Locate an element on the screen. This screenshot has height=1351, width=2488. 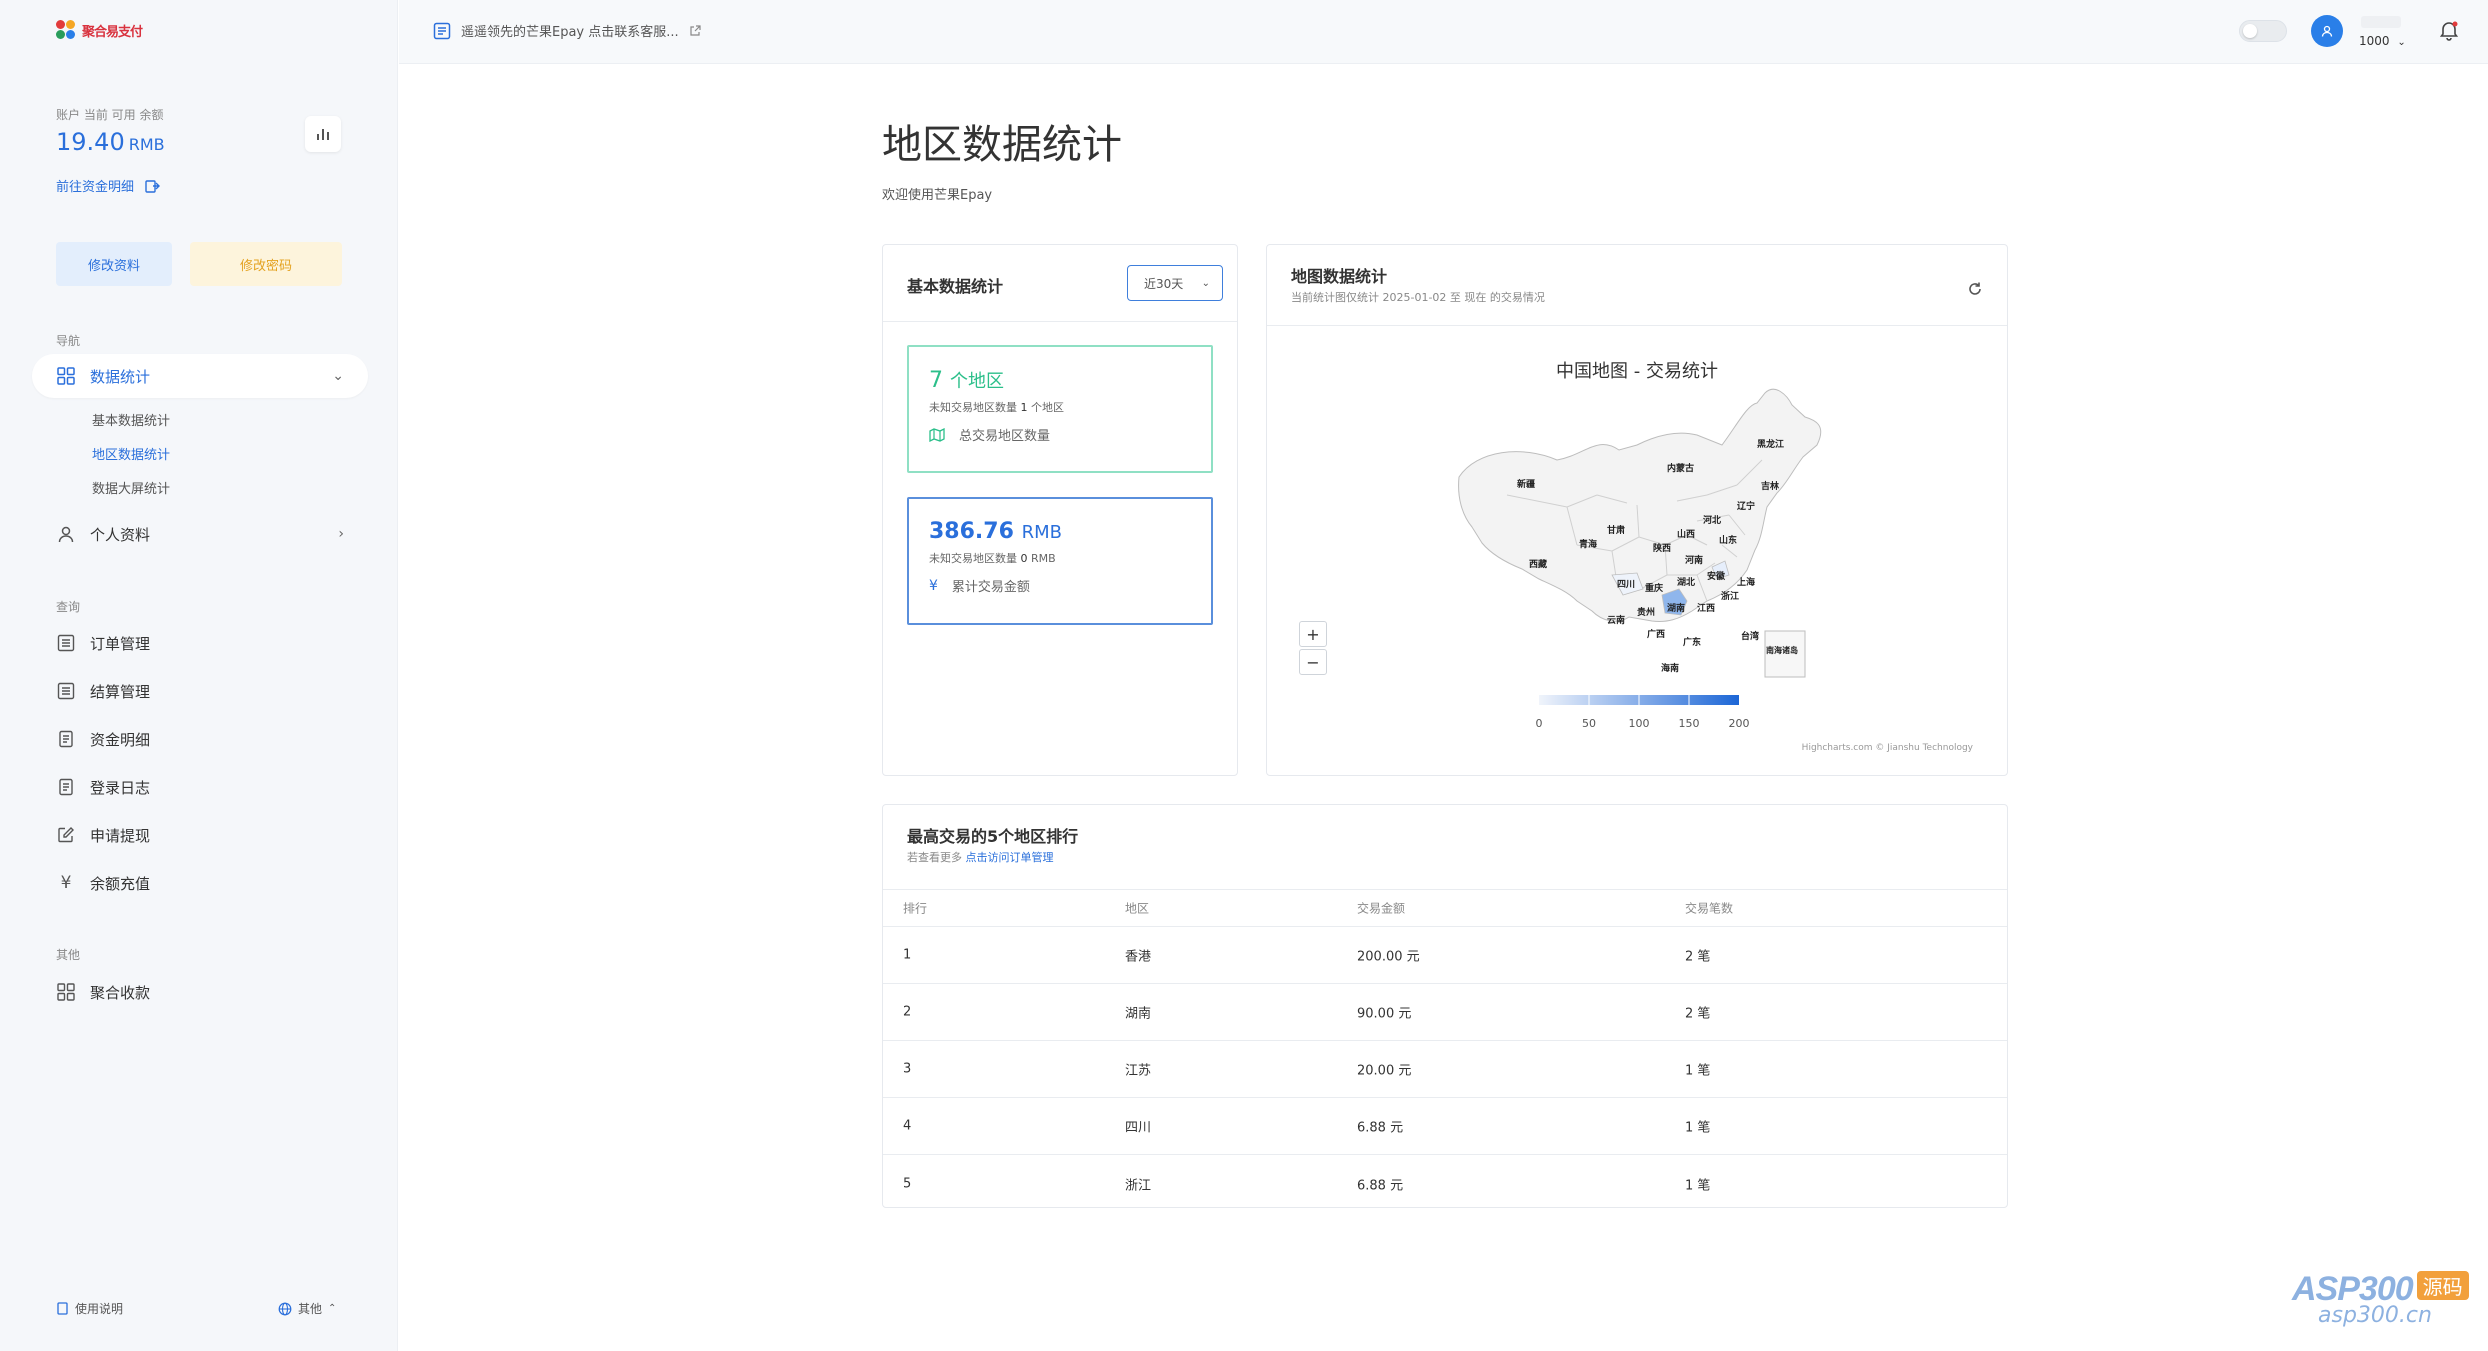
table-row: 4 四川 6.88 元 1 笔 is located at coordinates (1445, 1126).